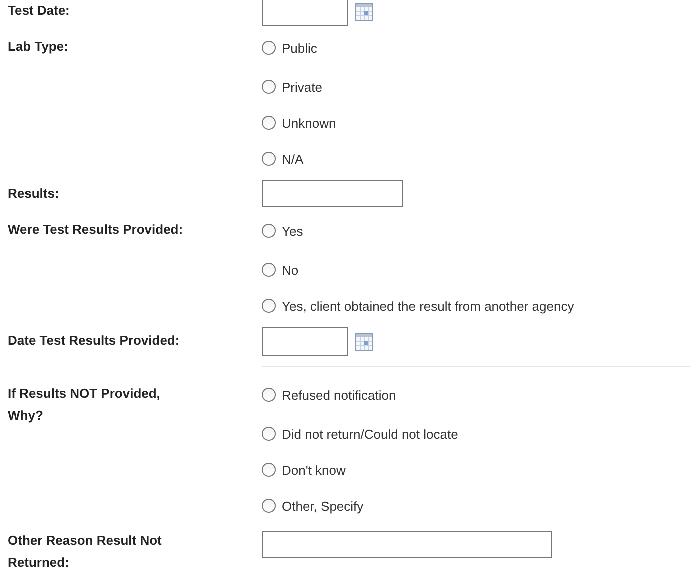  I want to click on radio-label: Refused notification, so click(339, 395).